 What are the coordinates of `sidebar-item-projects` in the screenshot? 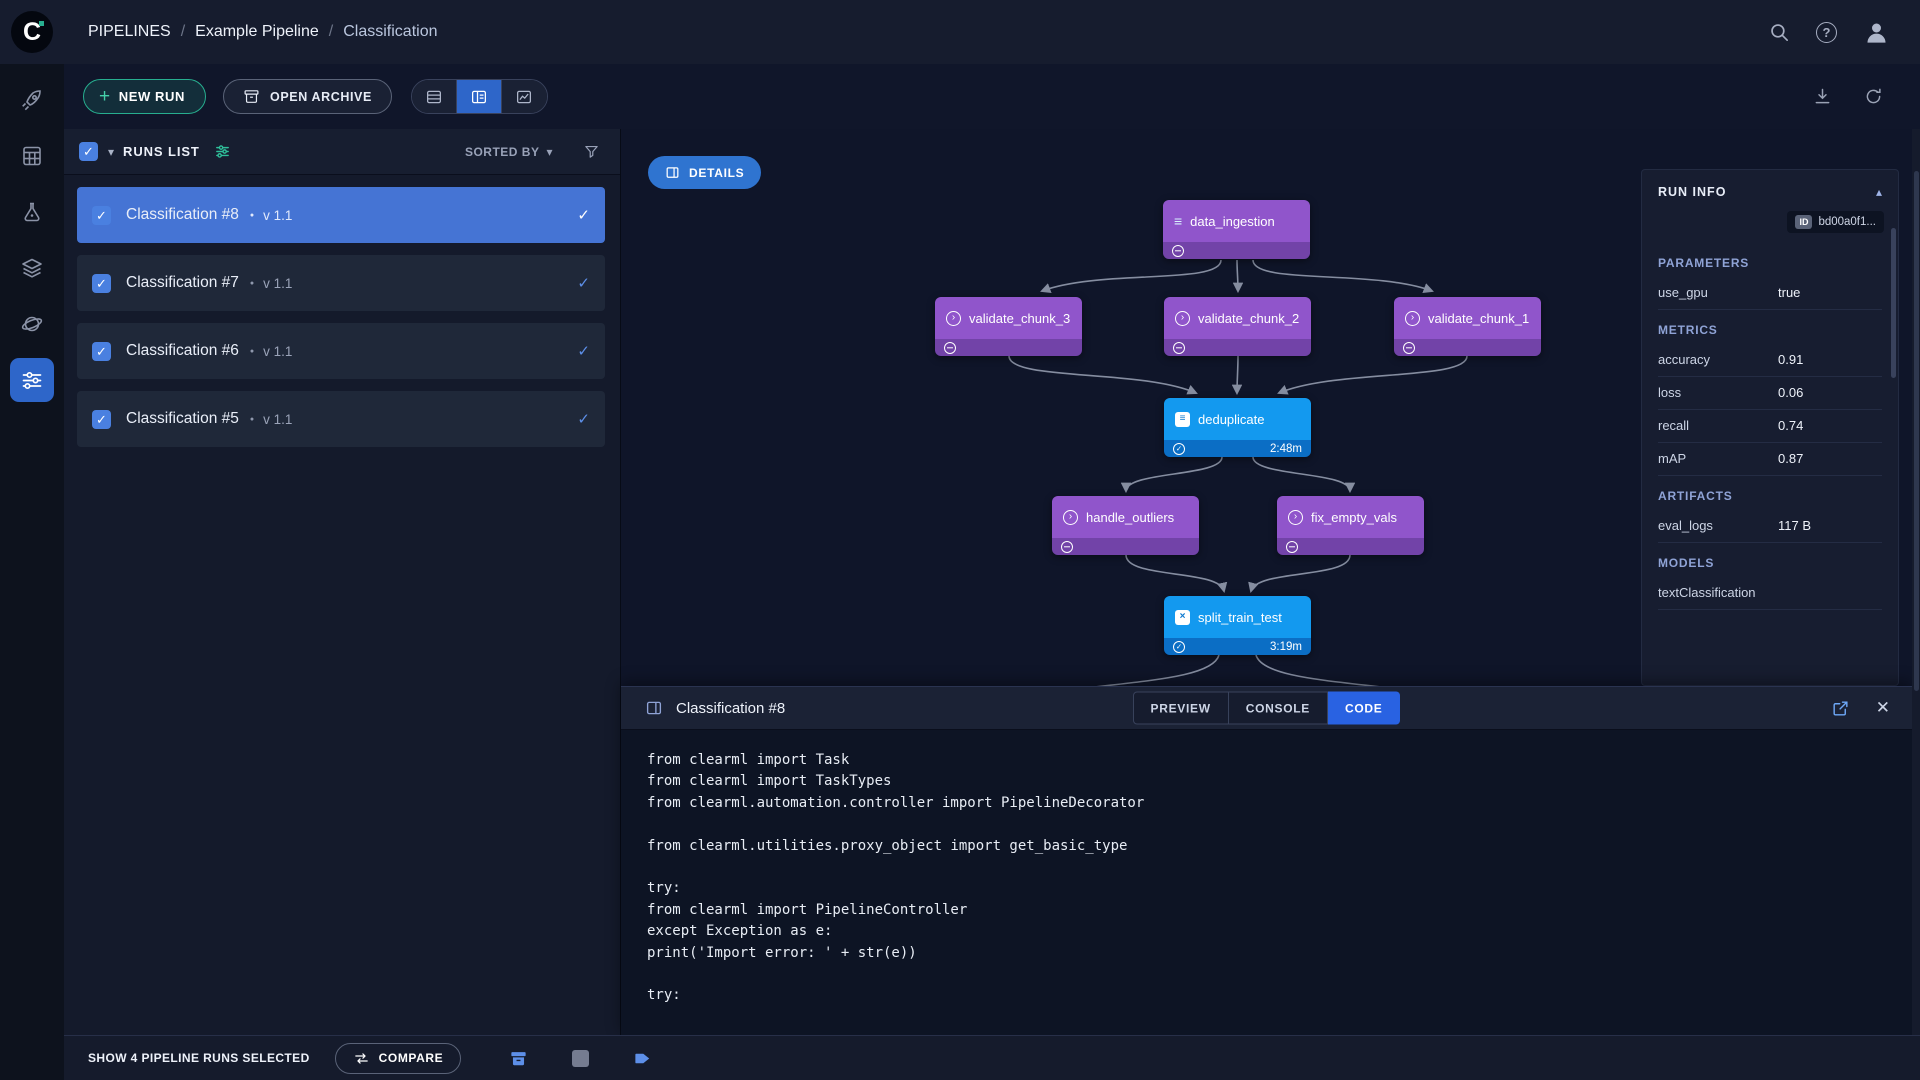 It's located at (32, 100).